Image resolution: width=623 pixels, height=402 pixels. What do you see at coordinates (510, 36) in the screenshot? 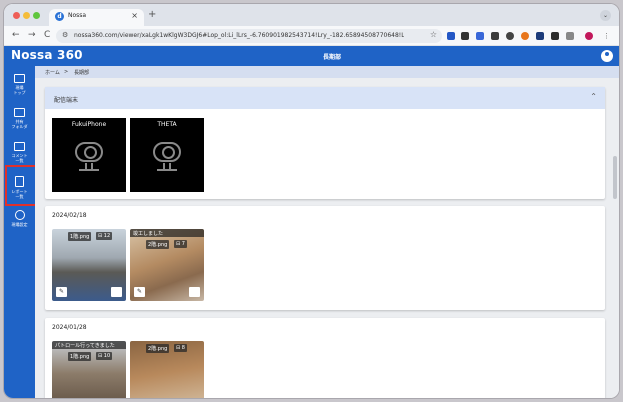
I see `extension-circle-icon` at bounding box center [510, 36].